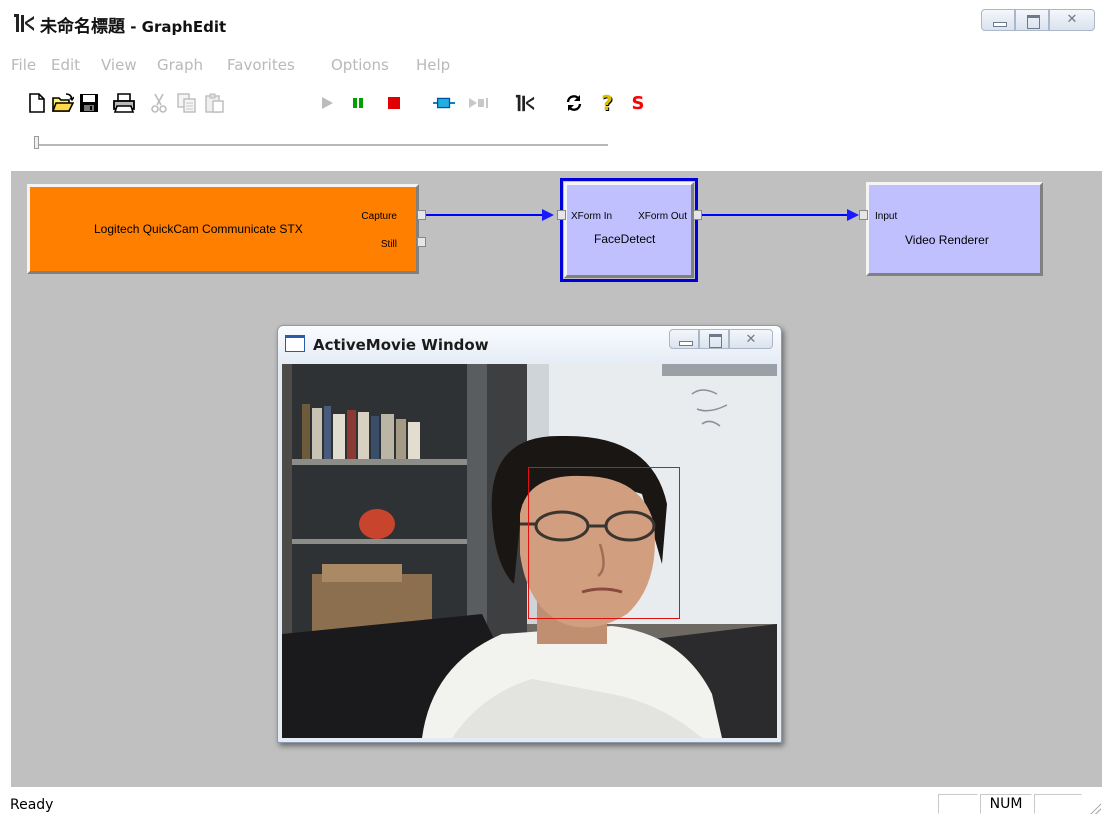 This screenshot has width=1105, height=817. What do you see at coordinates (32, 805) in the screenshot?
I see `status-text: Ready` at bounding box center [32, 805].